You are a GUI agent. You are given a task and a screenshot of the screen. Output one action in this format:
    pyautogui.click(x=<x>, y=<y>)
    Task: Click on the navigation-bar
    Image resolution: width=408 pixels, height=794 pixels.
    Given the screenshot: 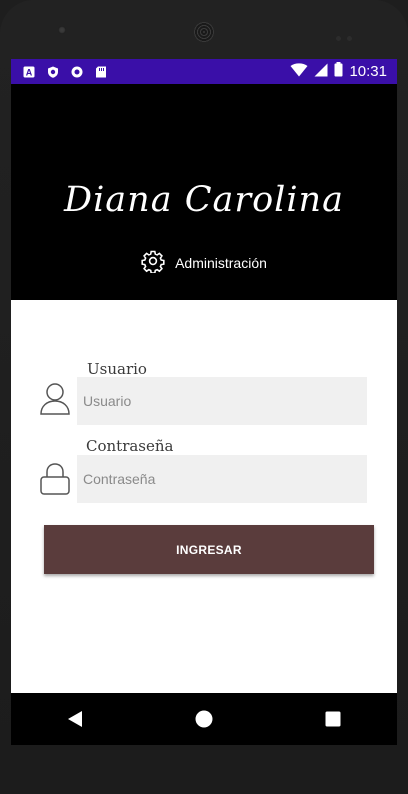 What is the action you would take?
    pyautogui.click(x=204, y=719)
    